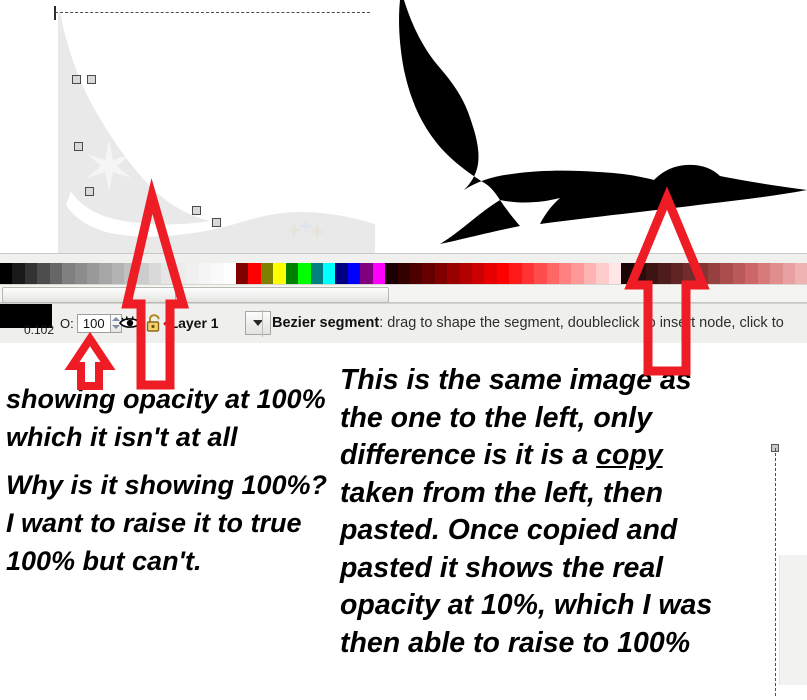  What do you see at coordinates (667, 281) in the screenshot?
I see `arrow-pointing-to-solid-shape` at bounding box center [667, 281].